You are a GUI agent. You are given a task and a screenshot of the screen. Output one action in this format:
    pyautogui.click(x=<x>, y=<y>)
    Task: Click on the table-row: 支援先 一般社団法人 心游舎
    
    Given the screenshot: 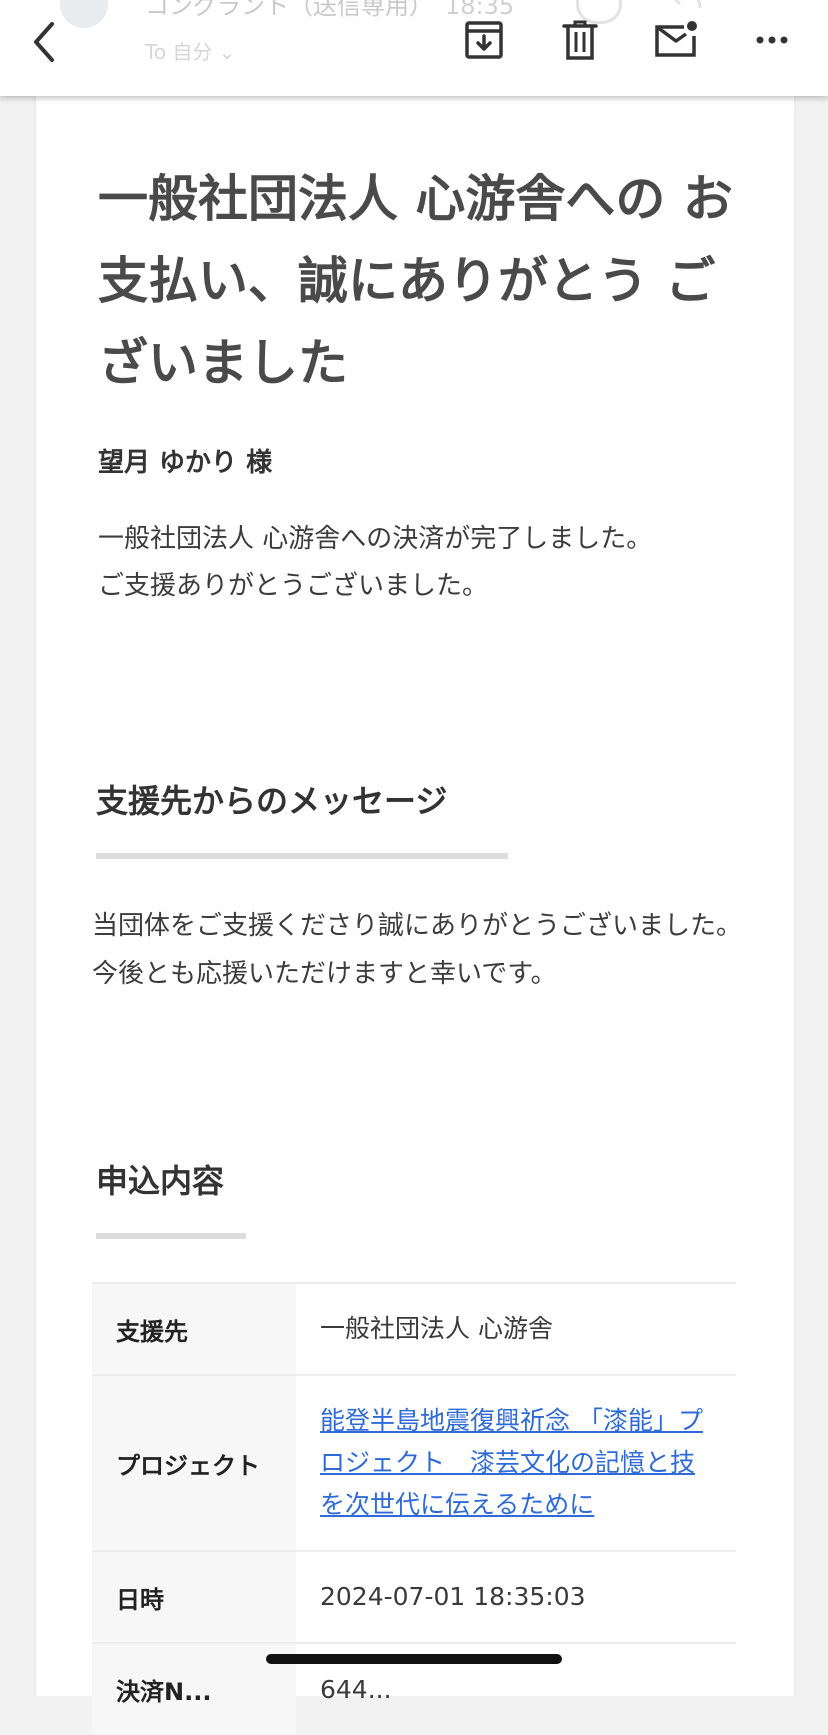 What is the action you would take?
    pyautogui.click(x=414, y=1328)
    